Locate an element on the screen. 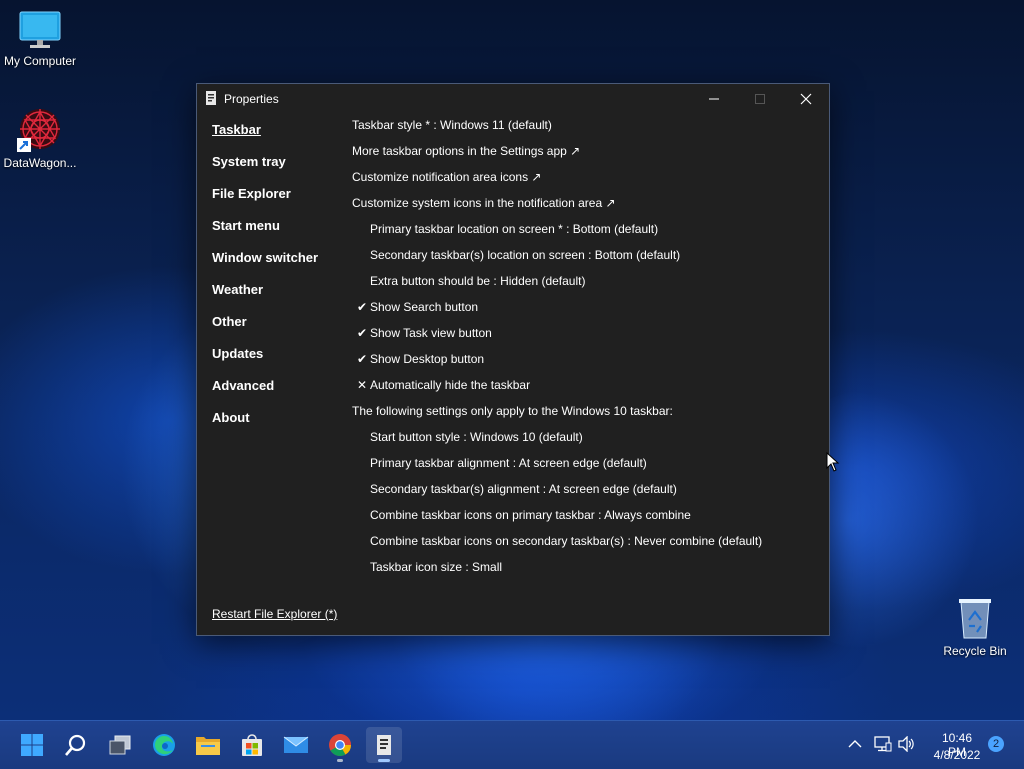 The image size is (1024, 769). chrome-icon is located at coordinates (340, 745).